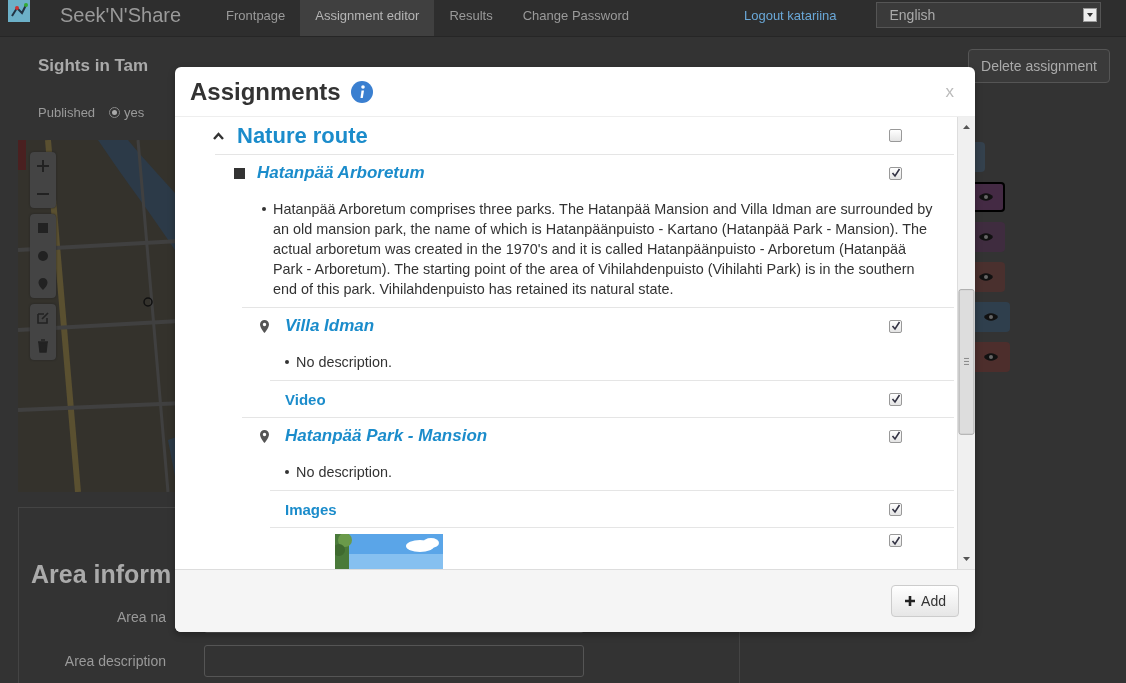 Image resolution: width=1126 pixels, height=683 pixels. I want to click on point-title: Villa Idman, so click(330, 326).